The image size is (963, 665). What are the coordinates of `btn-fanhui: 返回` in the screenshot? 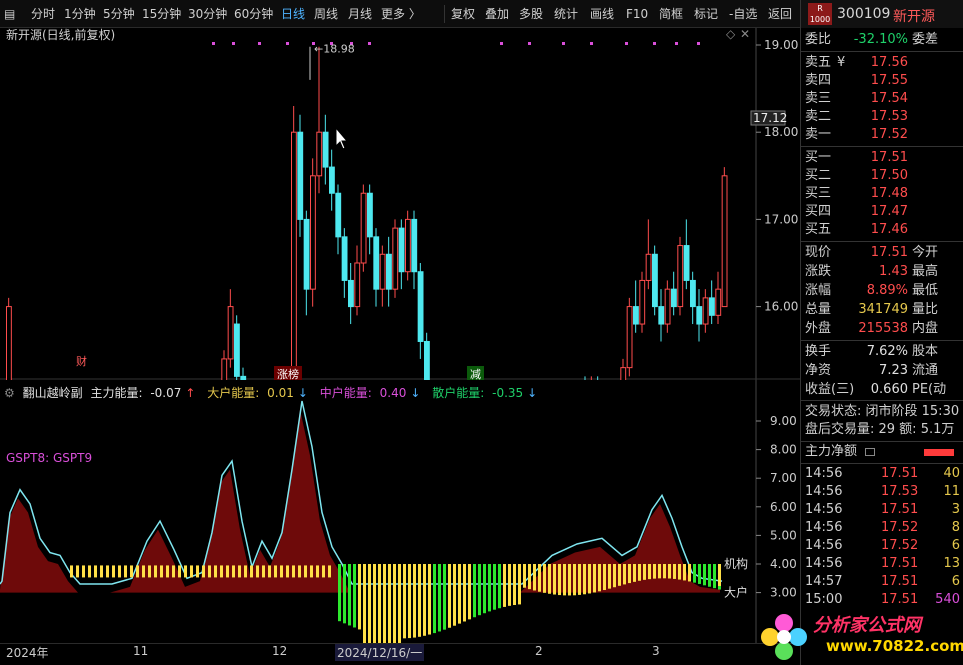 It's located at (780, 14).